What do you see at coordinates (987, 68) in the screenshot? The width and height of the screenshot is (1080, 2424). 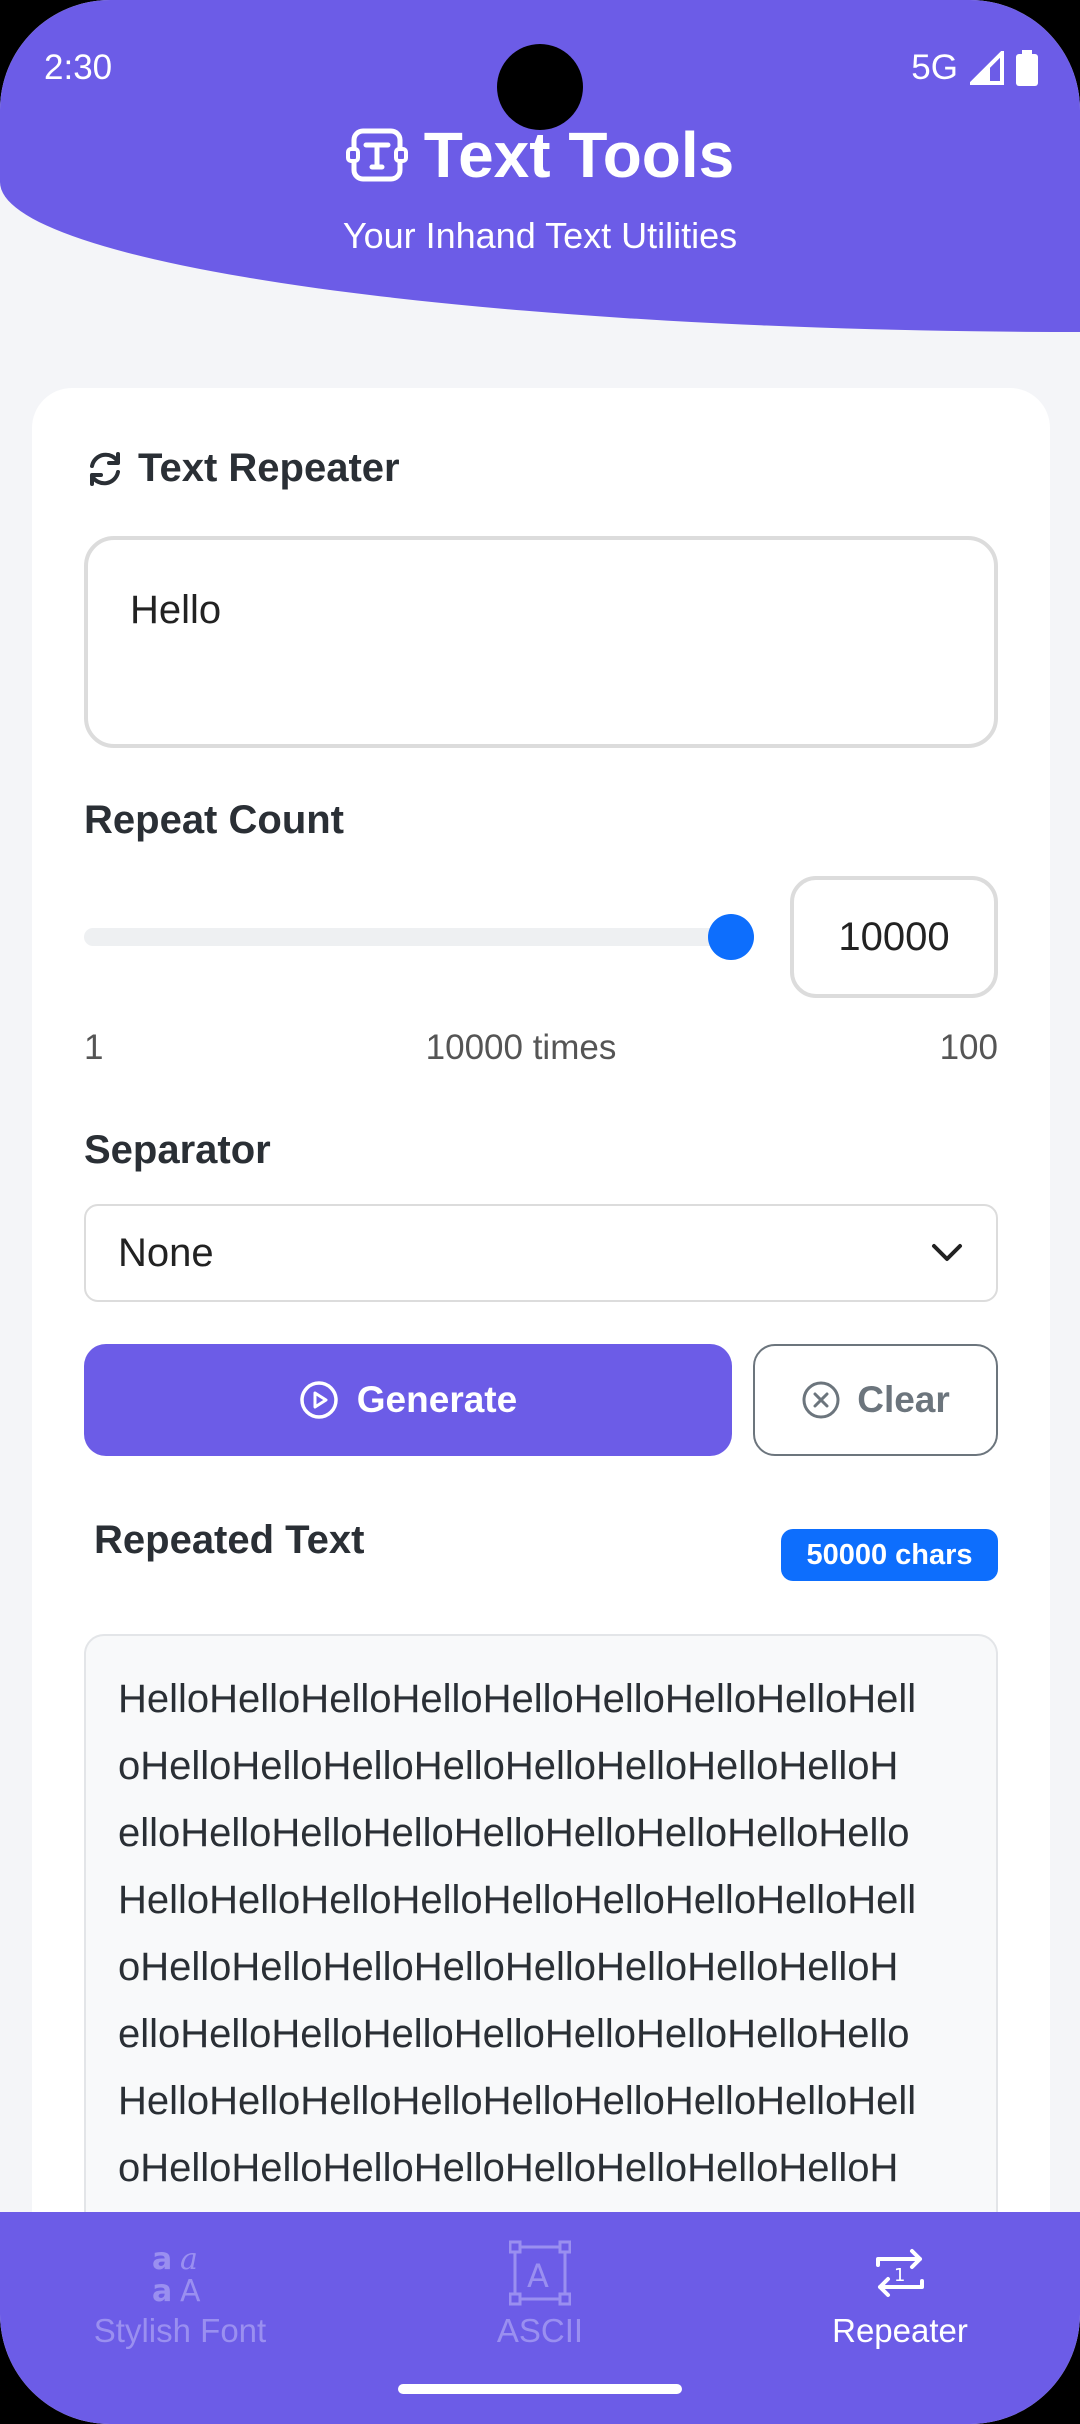 I see `signal-icon` at bounding box center [987, 68].